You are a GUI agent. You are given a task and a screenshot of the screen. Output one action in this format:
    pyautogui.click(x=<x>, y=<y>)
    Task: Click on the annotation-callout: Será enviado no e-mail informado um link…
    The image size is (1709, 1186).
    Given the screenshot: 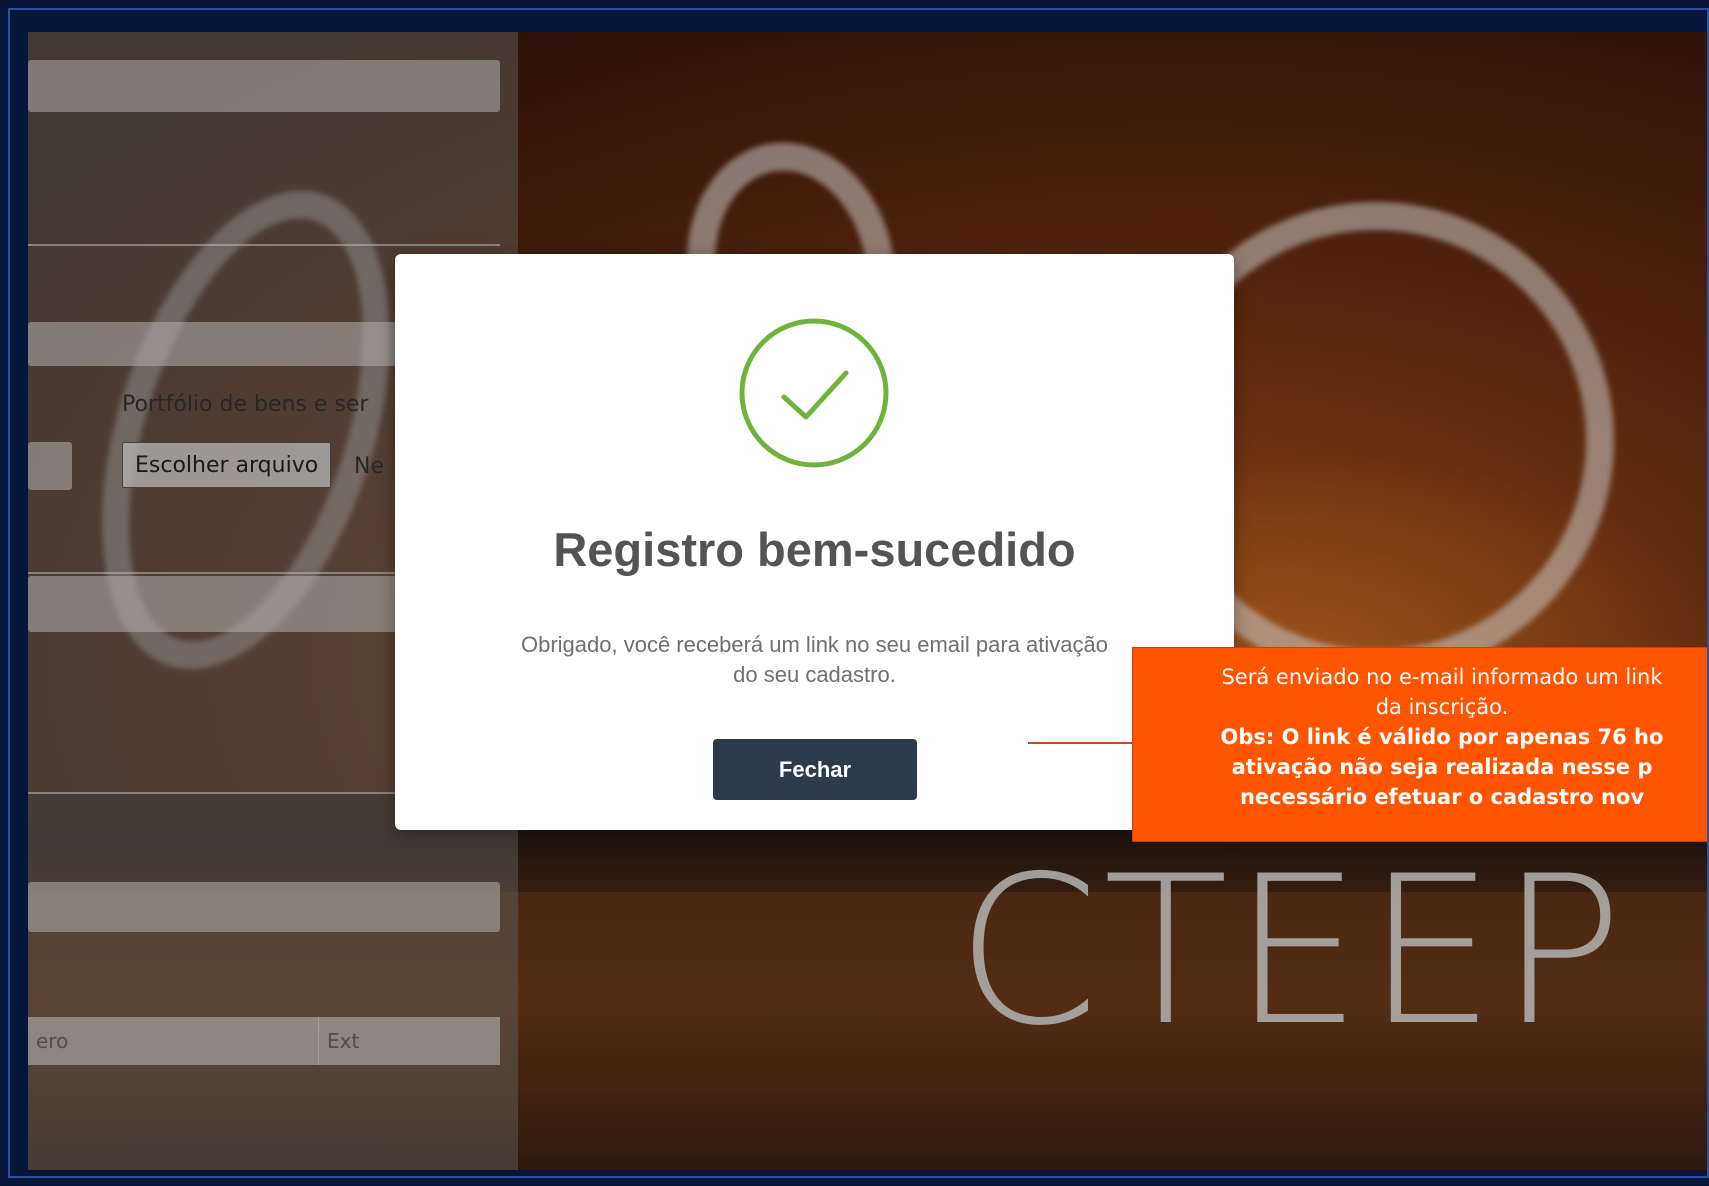 What is the action you would take?
    pyautogui.click(x=1419, y=744)
    